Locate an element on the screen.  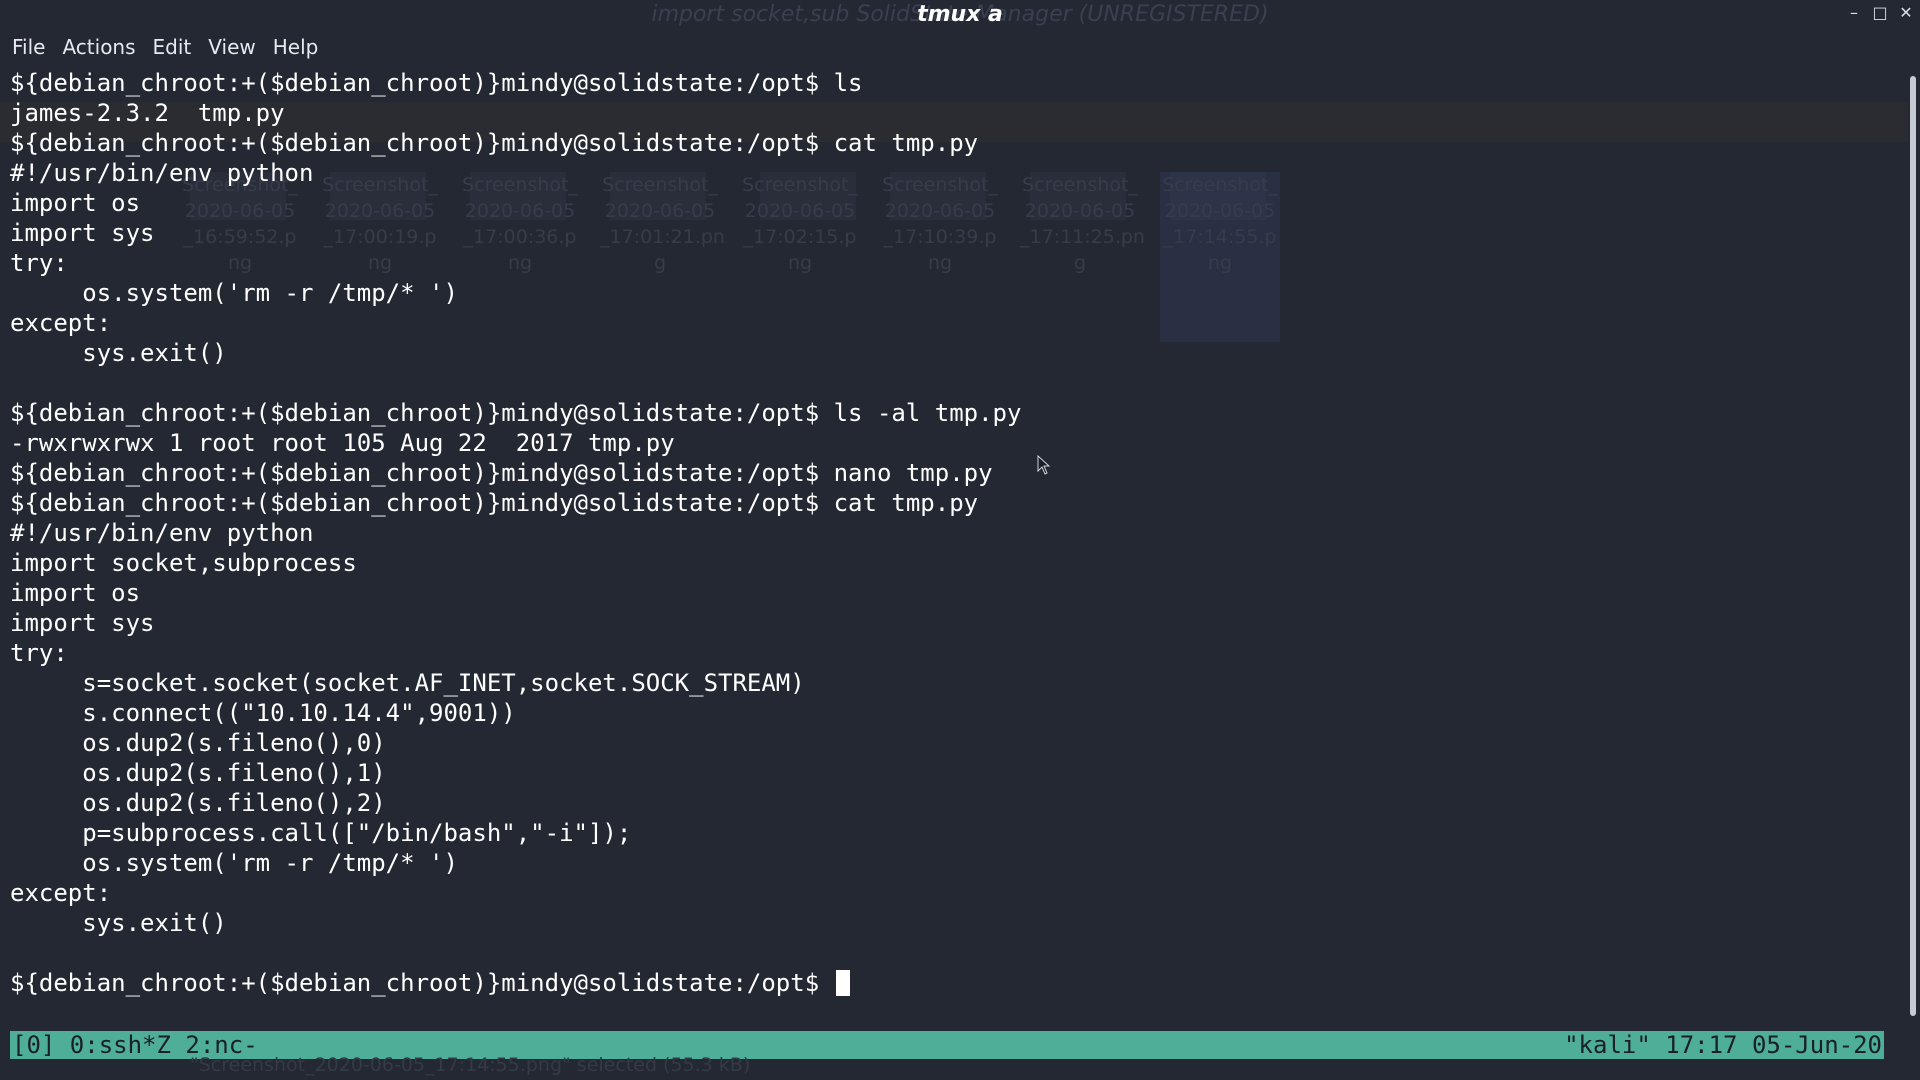
maximize-icon: □ is located at coordinates (1880, 13).